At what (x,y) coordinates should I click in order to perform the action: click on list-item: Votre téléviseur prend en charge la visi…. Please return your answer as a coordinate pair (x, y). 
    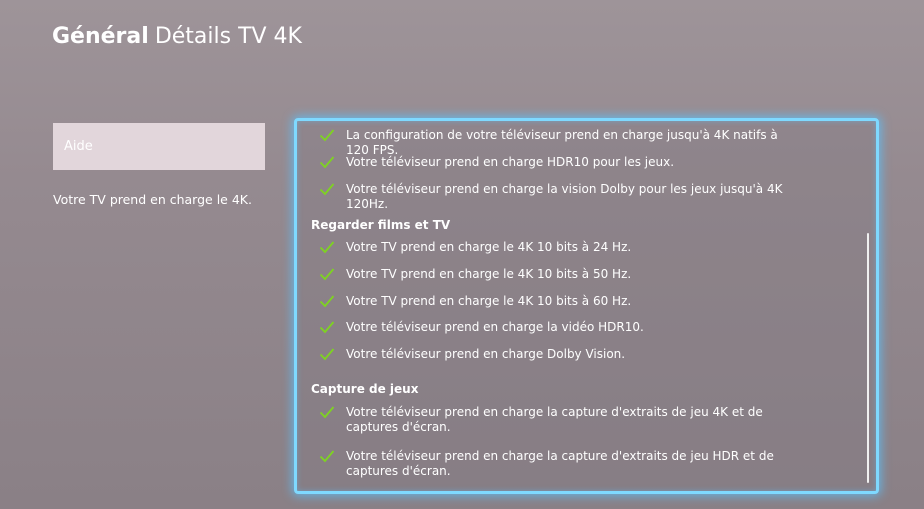
    Looking at the image, I should click on (552, 197).